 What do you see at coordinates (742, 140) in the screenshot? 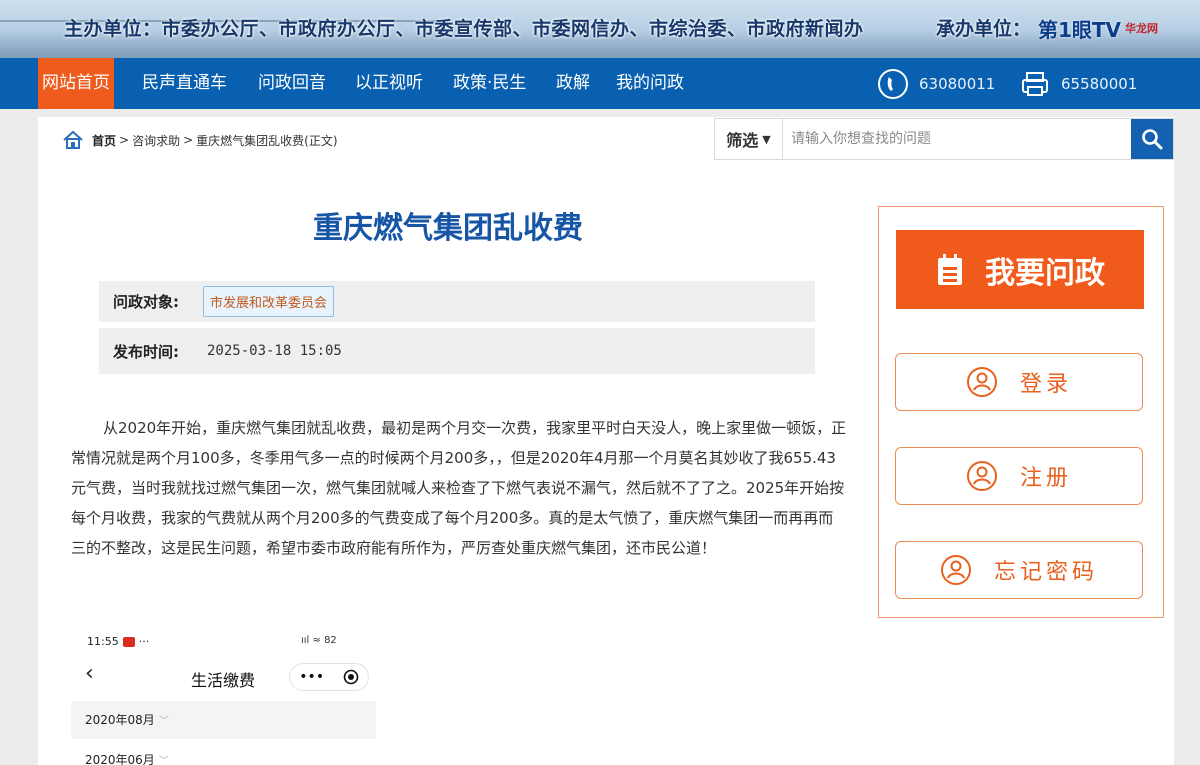
I see `filter-label: 筛选` at bounding box center [742, 140].